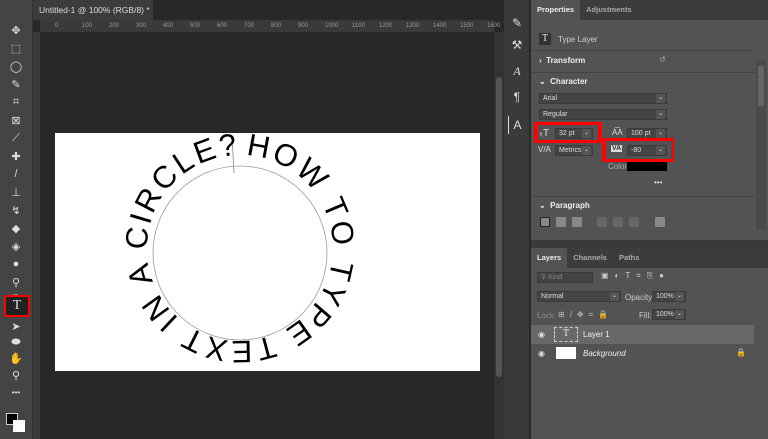  What do you see at coordinates (16, 48) in the screenshot?
I see `marquee-tool: ⬚` at bounding box center [16, 48].